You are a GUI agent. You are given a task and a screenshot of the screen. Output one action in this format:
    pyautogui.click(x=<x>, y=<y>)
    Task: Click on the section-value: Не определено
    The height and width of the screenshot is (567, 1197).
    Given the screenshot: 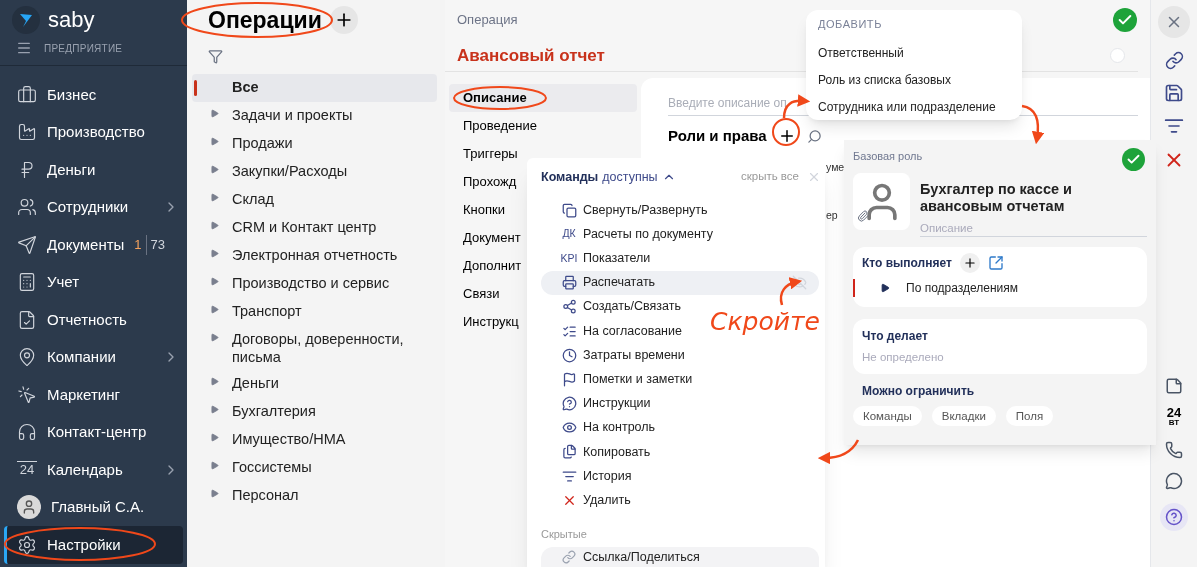 What is the action you would take?
    pyautogui.click(x=903, y=357)
    